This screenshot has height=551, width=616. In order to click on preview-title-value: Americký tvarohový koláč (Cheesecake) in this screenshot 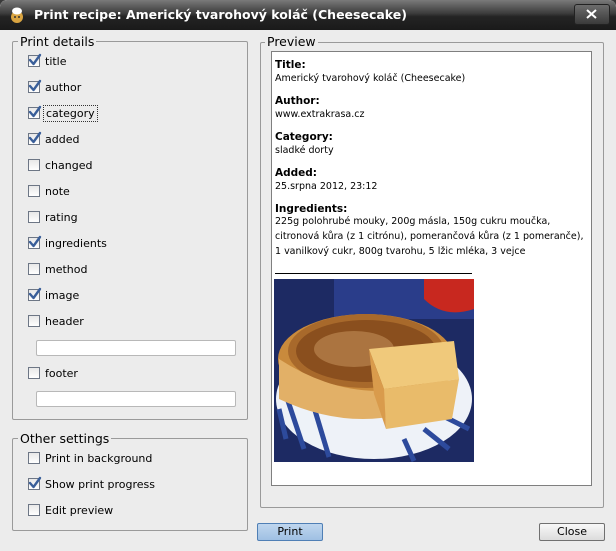, I will do `click(370, 78)`.